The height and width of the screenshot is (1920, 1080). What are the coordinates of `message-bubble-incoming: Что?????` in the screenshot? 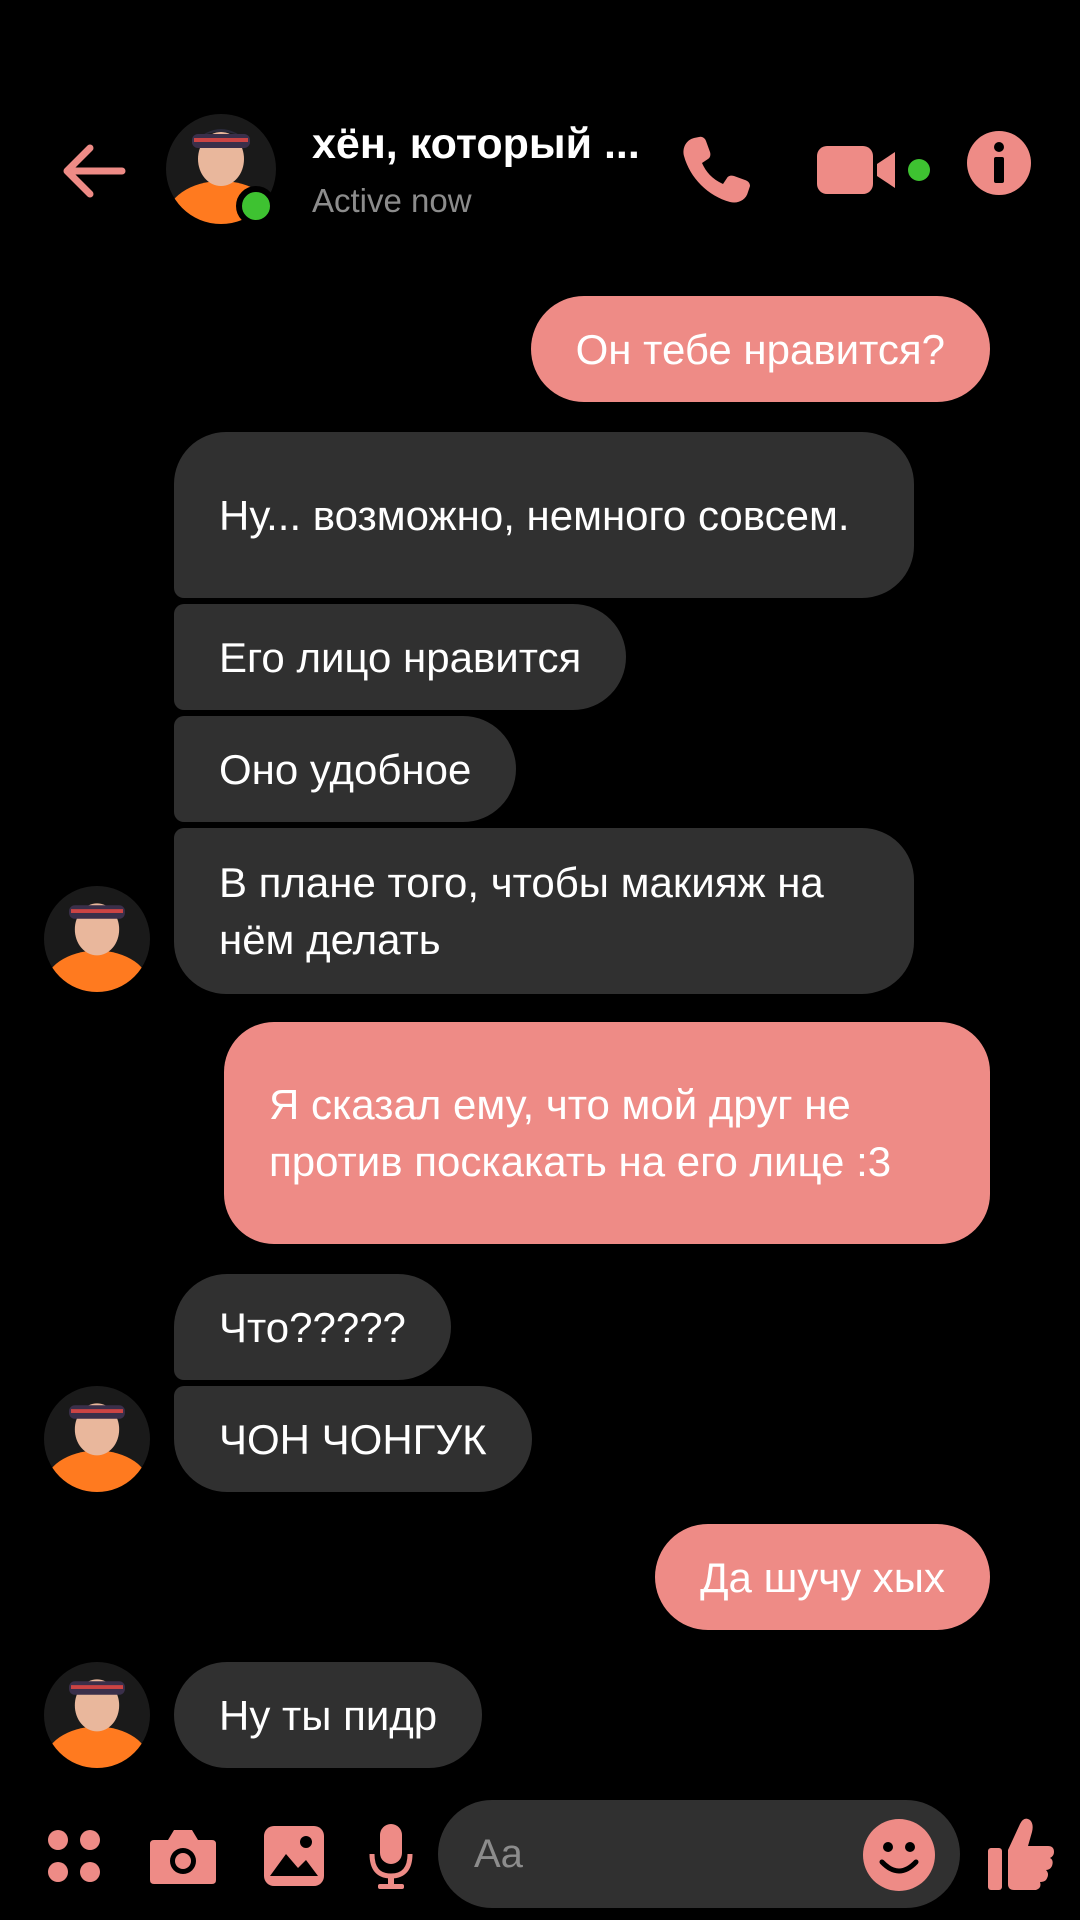 It's located at (312, 1327).